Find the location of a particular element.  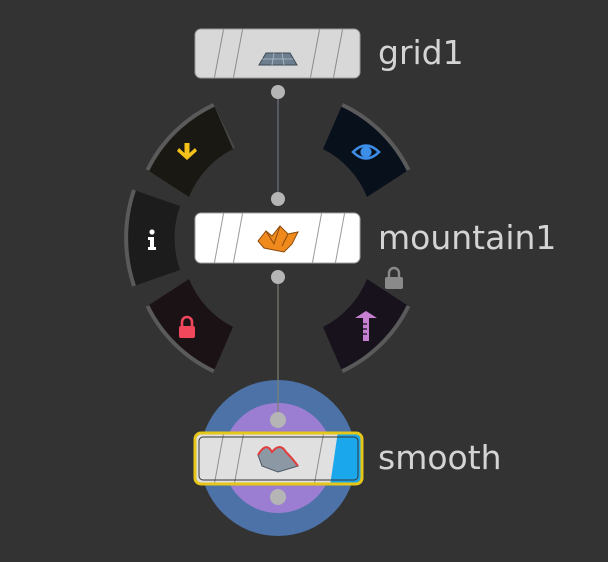

node-grid1 is located at coordinates (277, 63).